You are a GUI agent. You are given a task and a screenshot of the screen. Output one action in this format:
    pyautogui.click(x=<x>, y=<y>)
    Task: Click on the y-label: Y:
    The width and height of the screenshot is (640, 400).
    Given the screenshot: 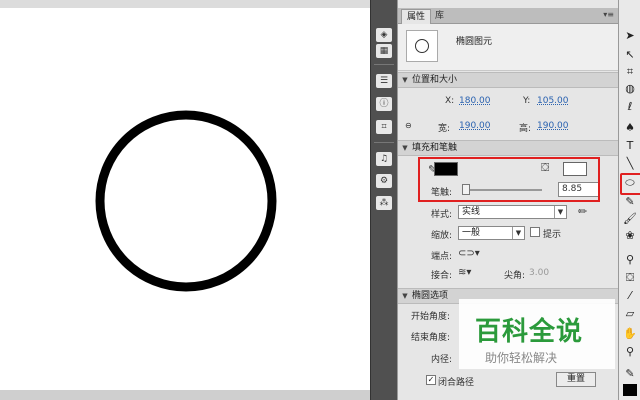 What is the action you would take?
    pyautogui.click(x=527, y=101)
    